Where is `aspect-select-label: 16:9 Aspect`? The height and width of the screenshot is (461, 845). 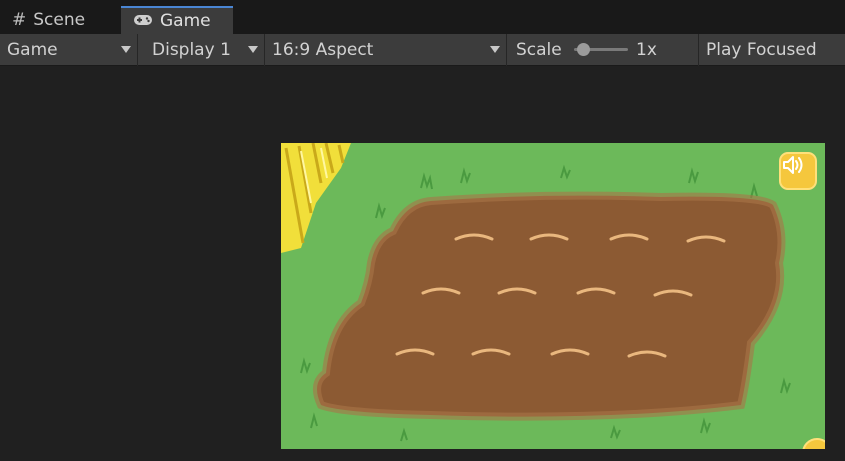
aspect-select-label: 16:9 Aspect is located at coordinates (323, 50).